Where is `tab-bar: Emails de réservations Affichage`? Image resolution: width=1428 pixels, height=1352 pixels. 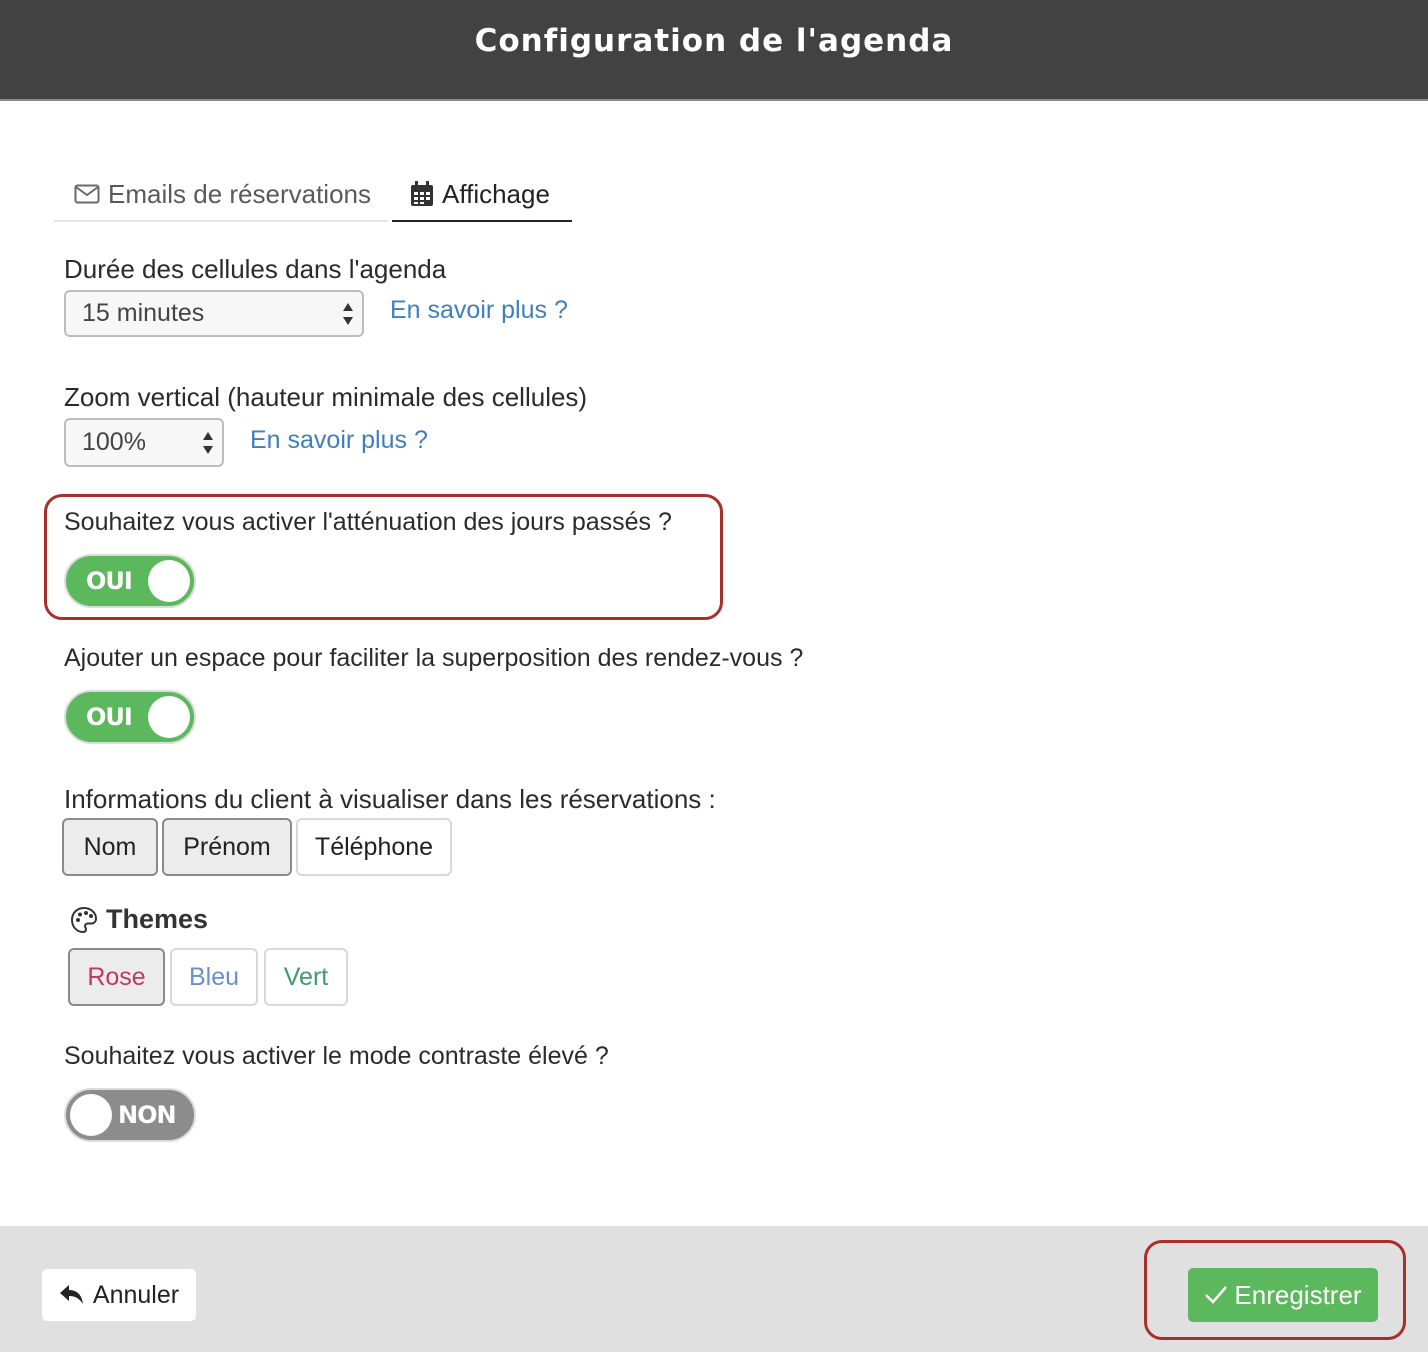 tab-bar: Emails de réservations Affichage is located at coordinates (313, 195).